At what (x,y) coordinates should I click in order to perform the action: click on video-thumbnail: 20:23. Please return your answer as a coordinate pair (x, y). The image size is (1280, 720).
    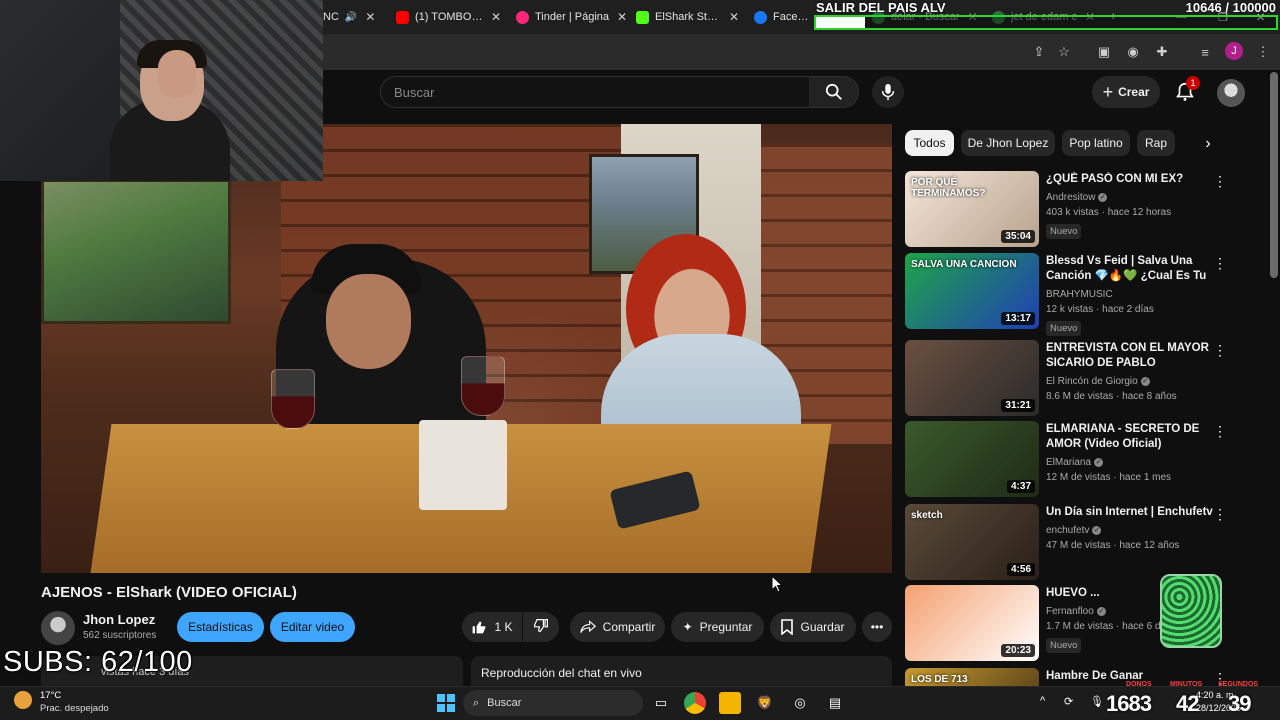
    Looking at the image, I should click on (972, 623).